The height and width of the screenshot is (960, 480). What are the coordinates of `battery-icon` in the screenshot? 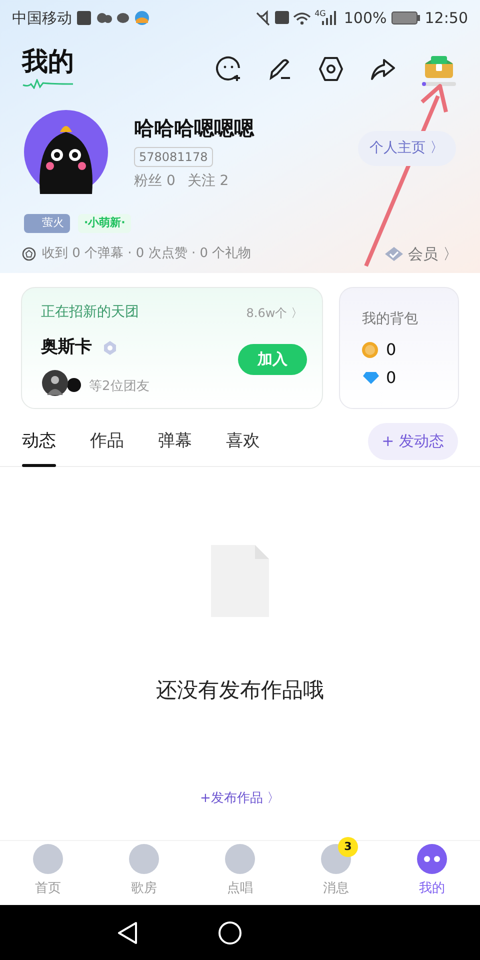 It's located at (405, 18).